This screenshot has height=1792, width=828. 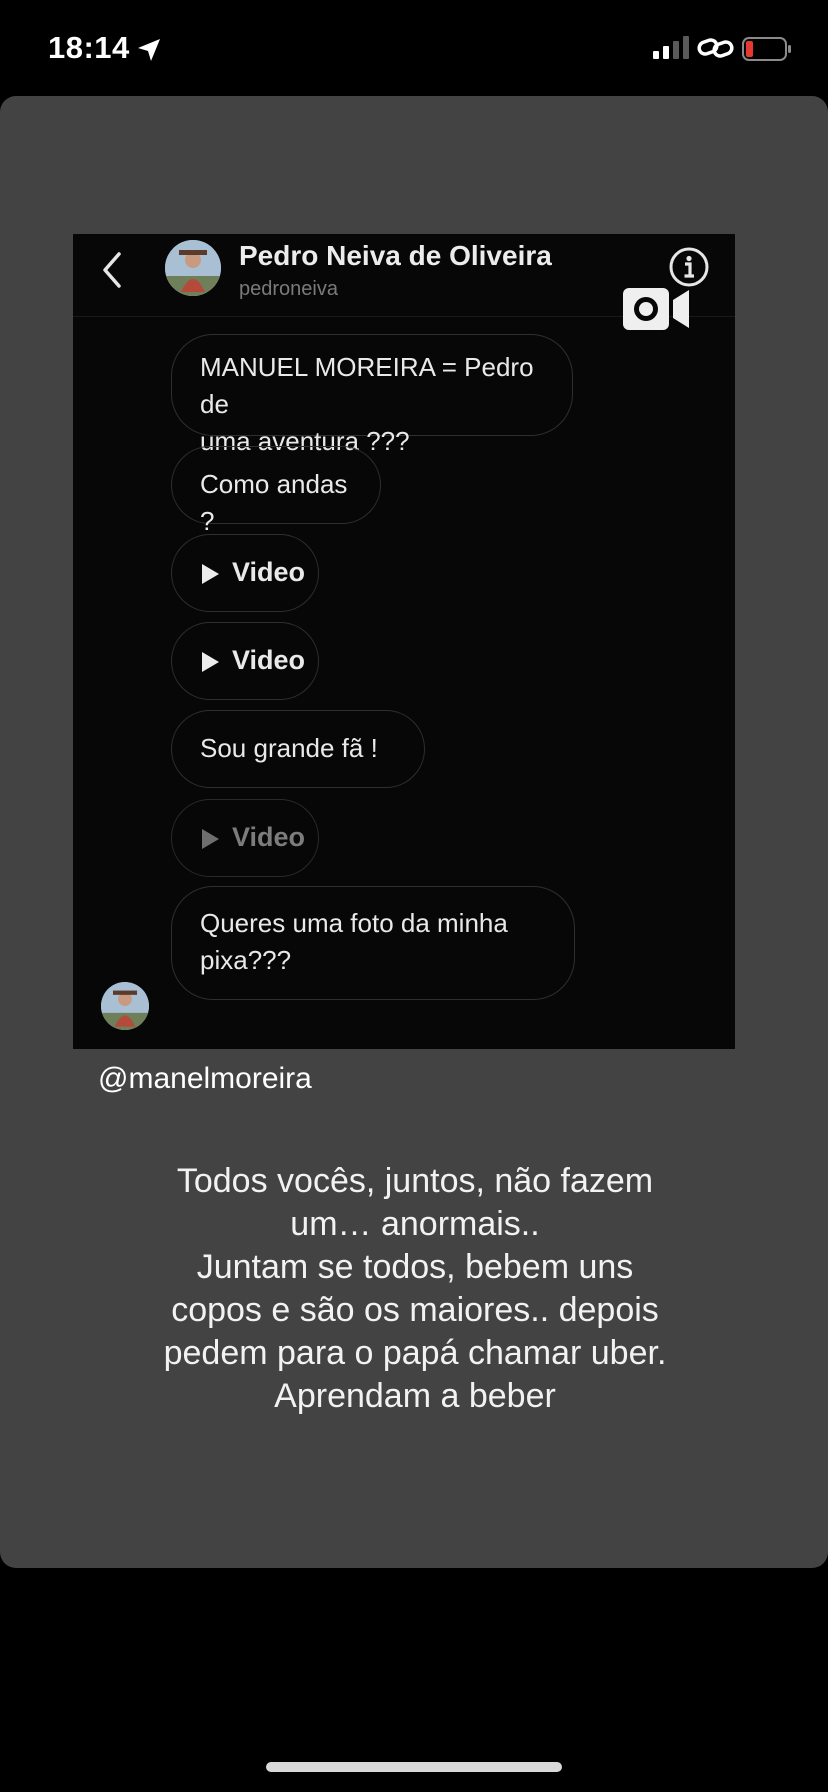 I want to click on caption-line: Juntam se todos, bebem uns, so click(x=415, y=1267).